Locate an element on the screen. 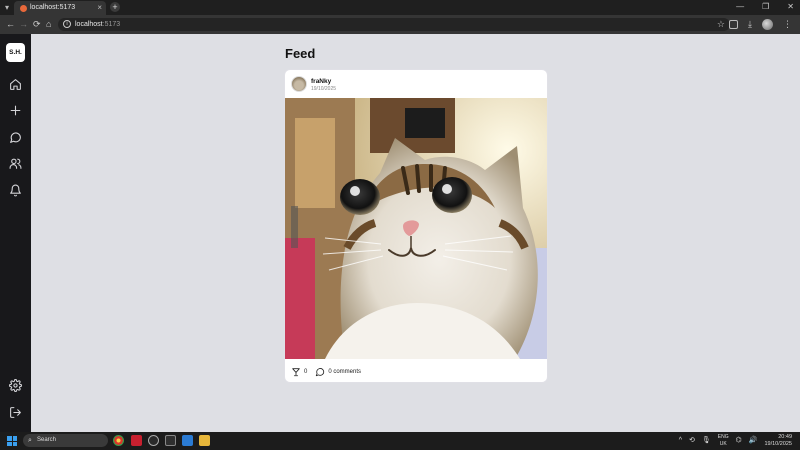 This screenshot has height=450, width=800. favicon-icon is located at coordinates (23, 8).